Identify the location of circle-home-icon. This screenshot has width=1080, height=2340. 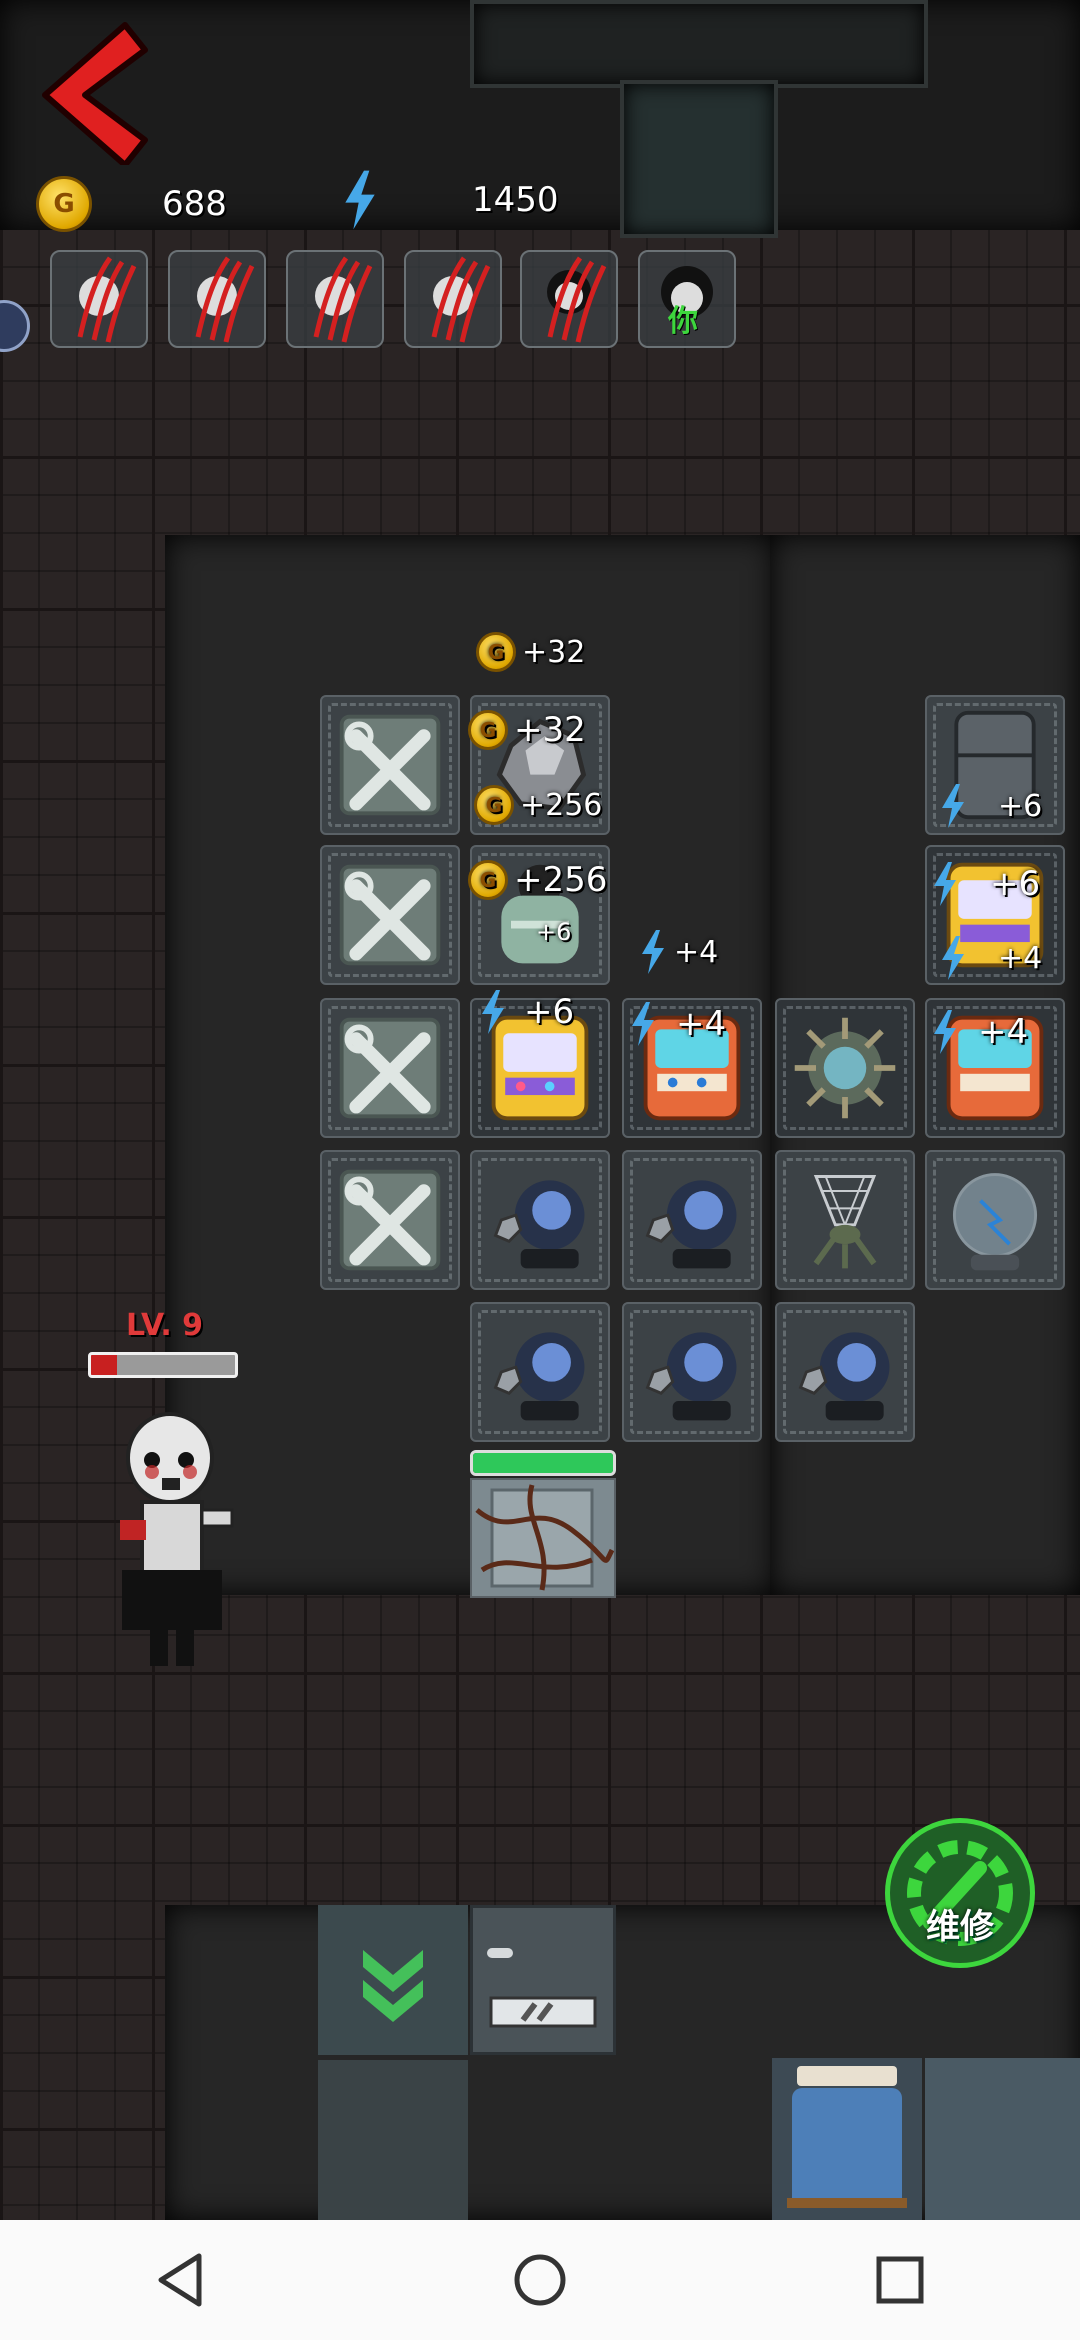
(540, 2280).